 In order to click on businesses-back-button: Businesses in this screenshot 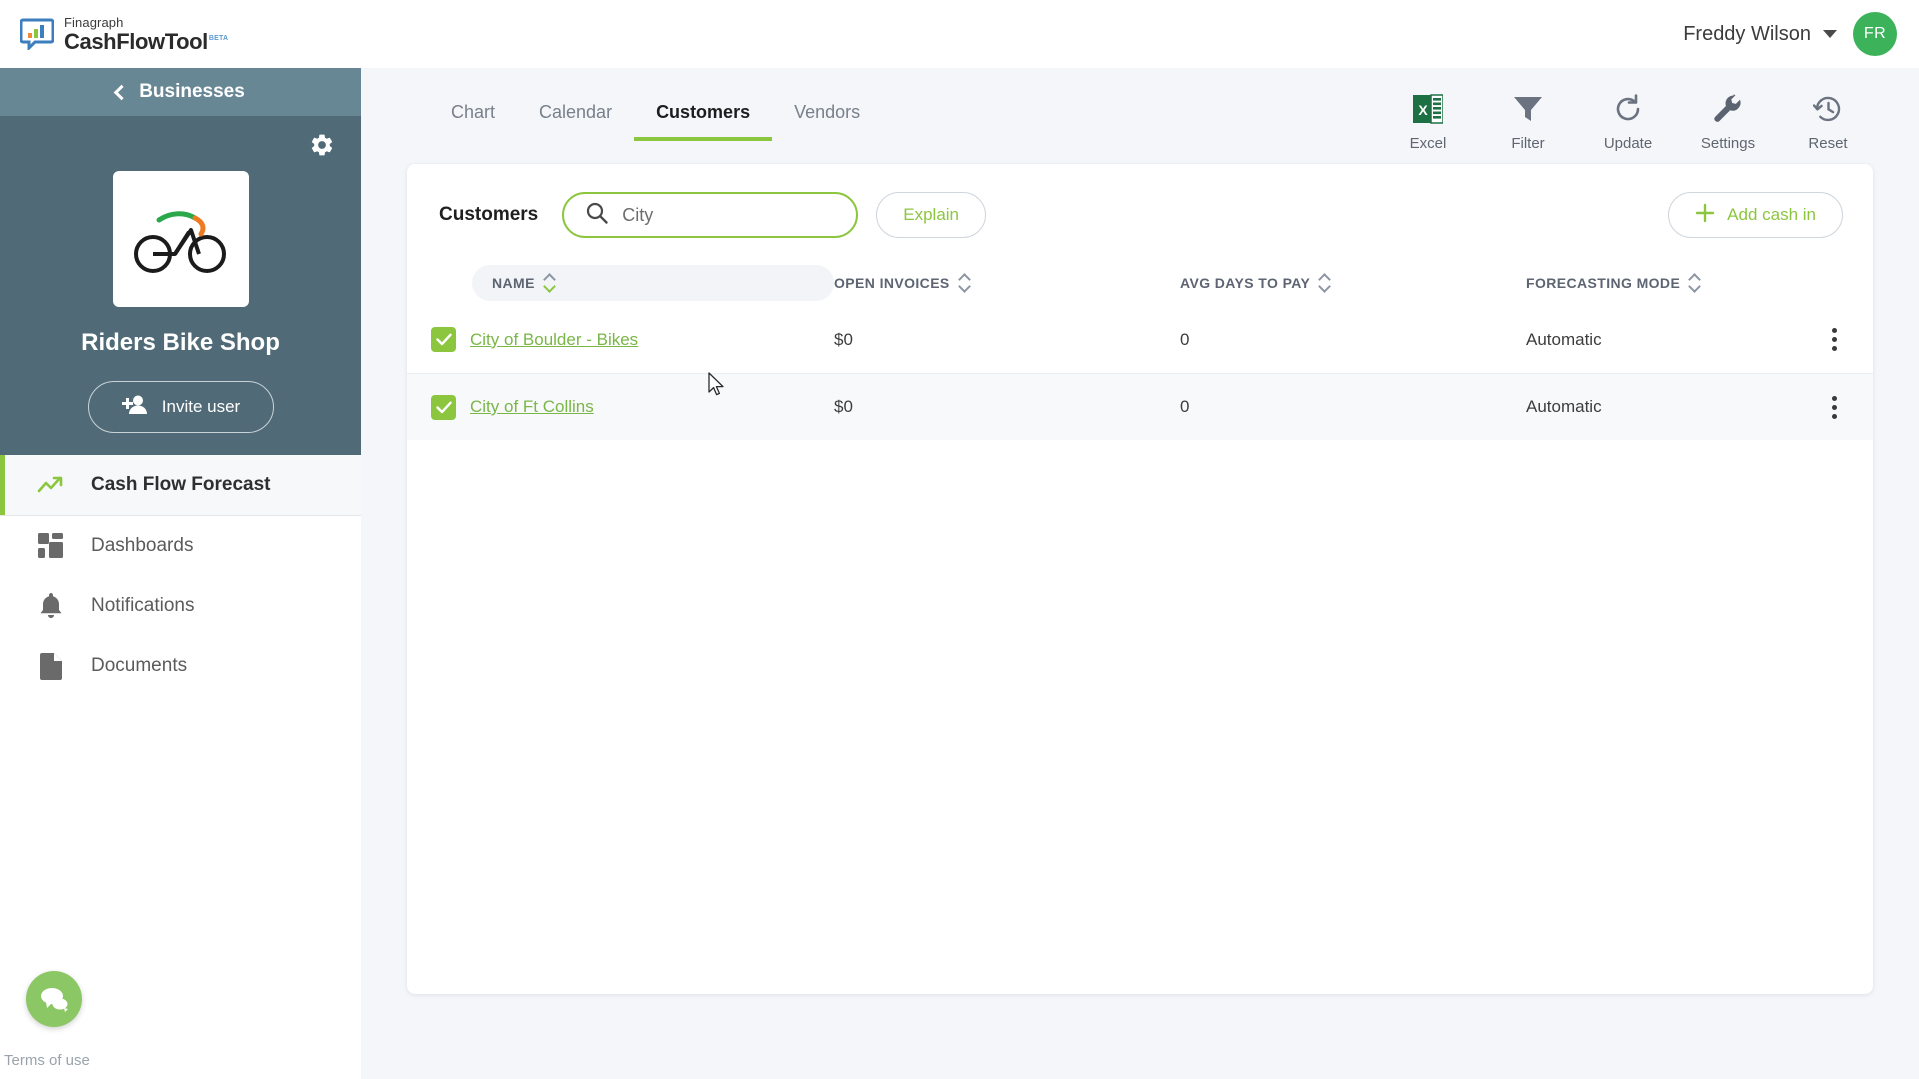, I will do `click(180, 92)`.